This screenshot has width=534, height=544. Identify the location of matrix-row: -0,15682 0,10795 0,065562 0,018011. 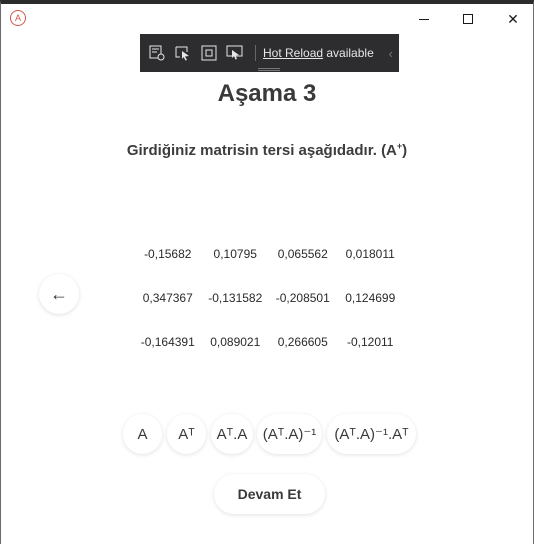
(269, 254).